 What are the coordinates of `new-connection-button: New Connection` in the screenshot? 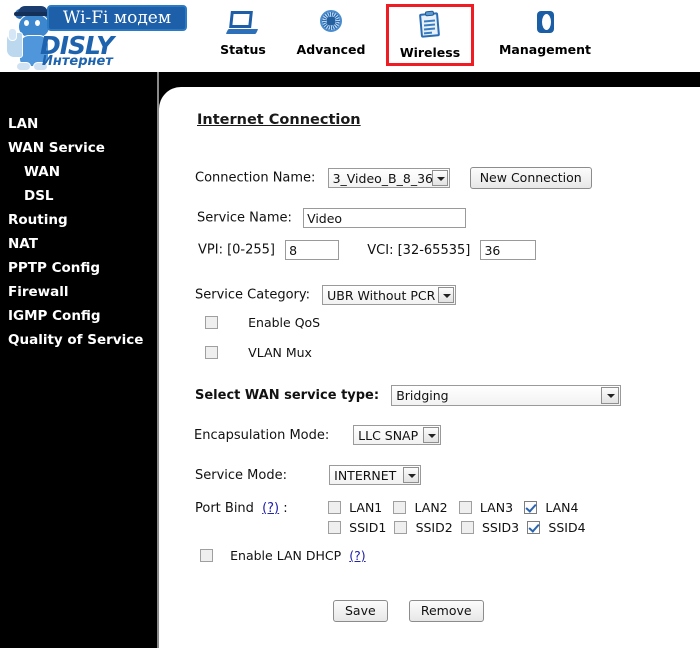 It's located at (530, 178).